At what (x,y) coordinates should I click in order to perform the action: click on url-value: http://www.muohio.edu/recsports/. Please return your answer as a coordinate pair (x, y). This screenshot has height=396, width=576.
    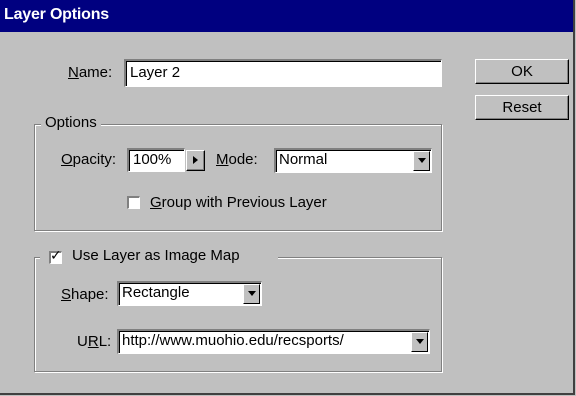
    Looking at the image, I should click on (233, 340).